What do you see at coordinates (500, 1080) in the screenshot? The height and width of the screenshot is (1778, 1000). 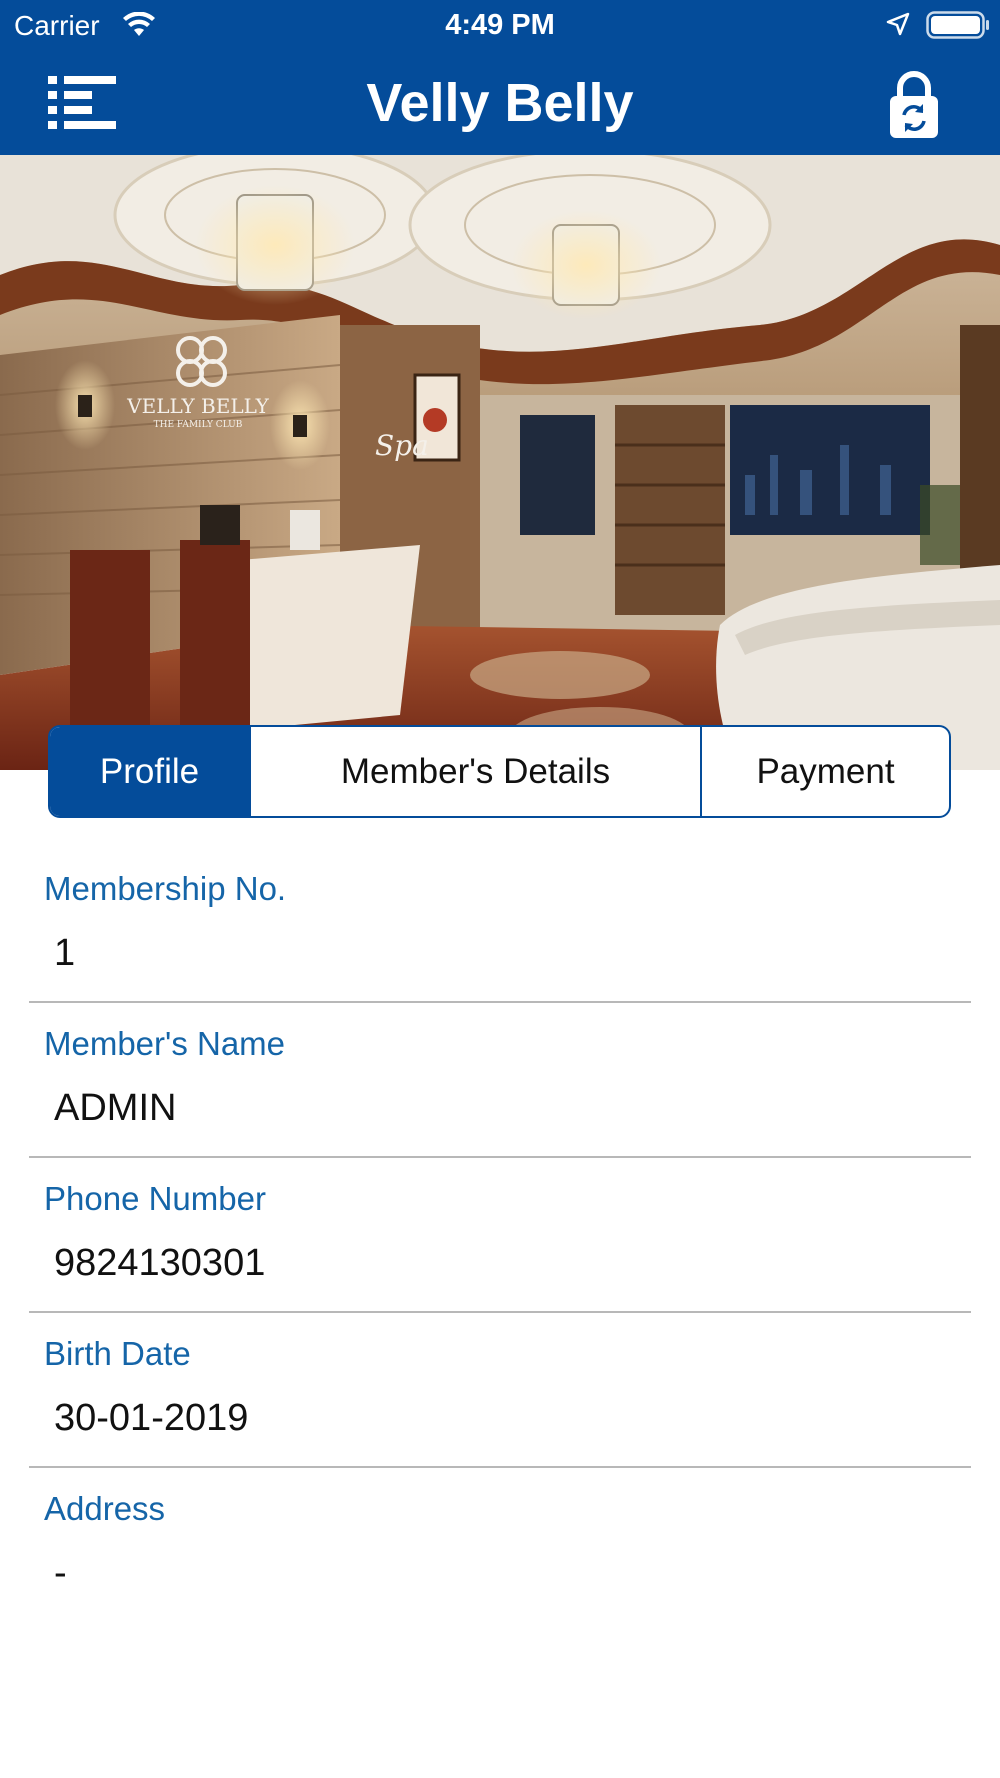 I see `member-name-field: Member's Name ADMIN` at bounding box center [500, 1080].